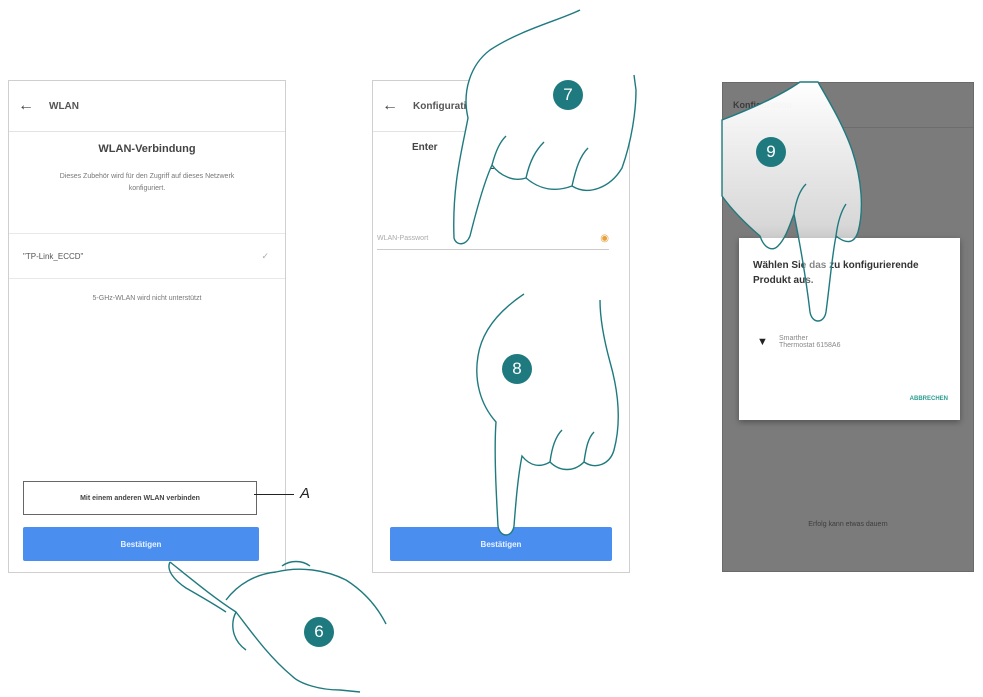  I want to click on callout-label: A, so click(305, 493).